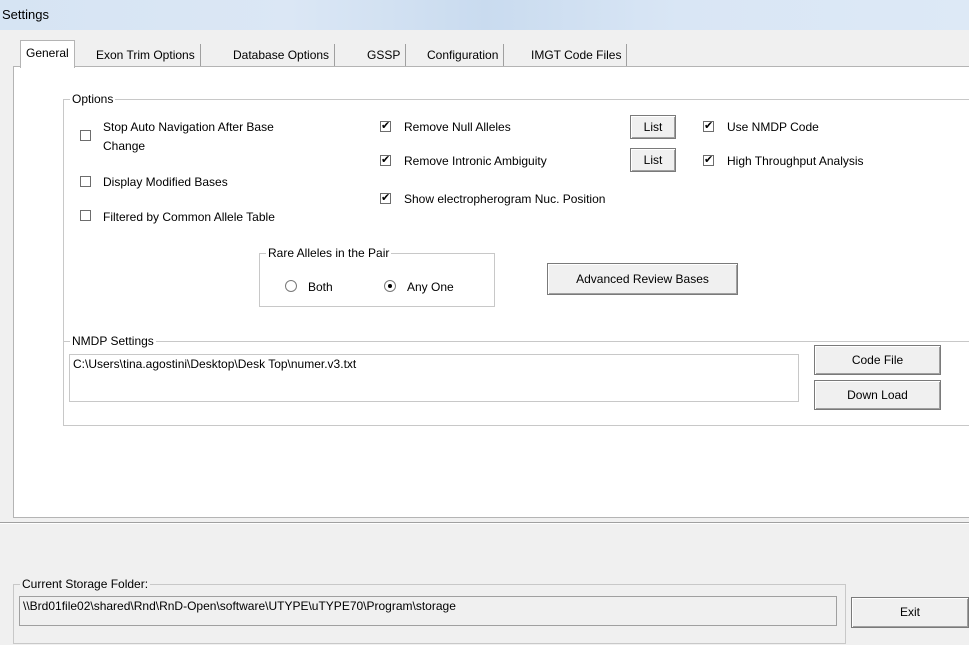 The height and width of the screenshot is (645, 969). What do you see at coordinates (577, 55) in the screenshot?
I see `tab-imgt-code-files: IMGT Code Files` at bounding box center [577, 55].